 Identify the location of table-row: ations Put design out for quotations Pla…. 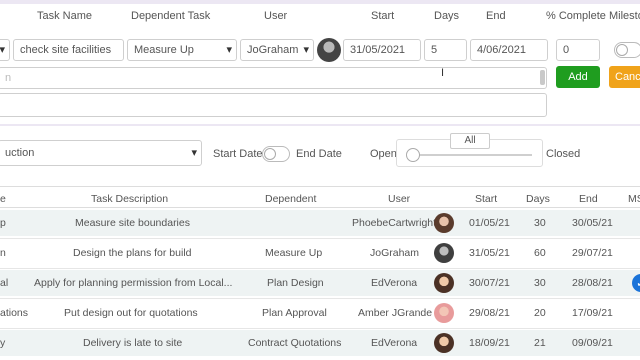
(320, 313).